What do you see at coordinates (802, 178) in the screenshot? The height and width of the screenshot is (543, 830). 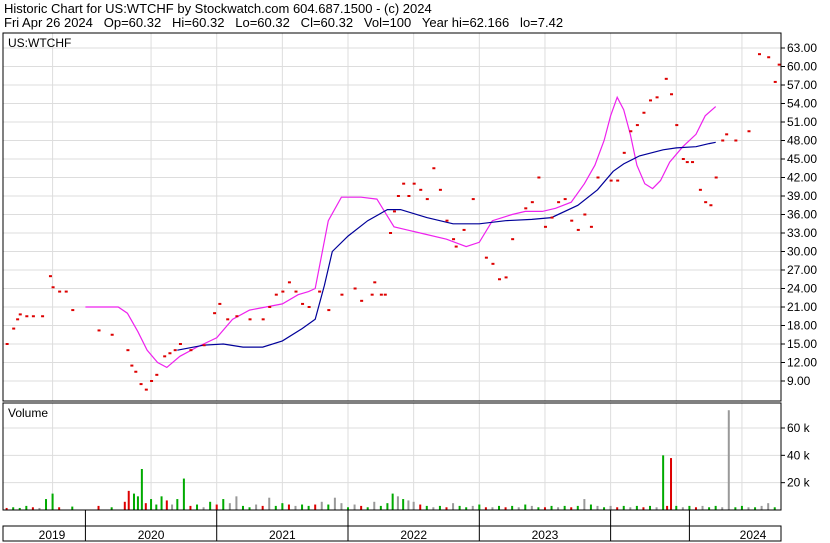 I see `price-tick-label: 42.00` at bounding box center [802, 178].